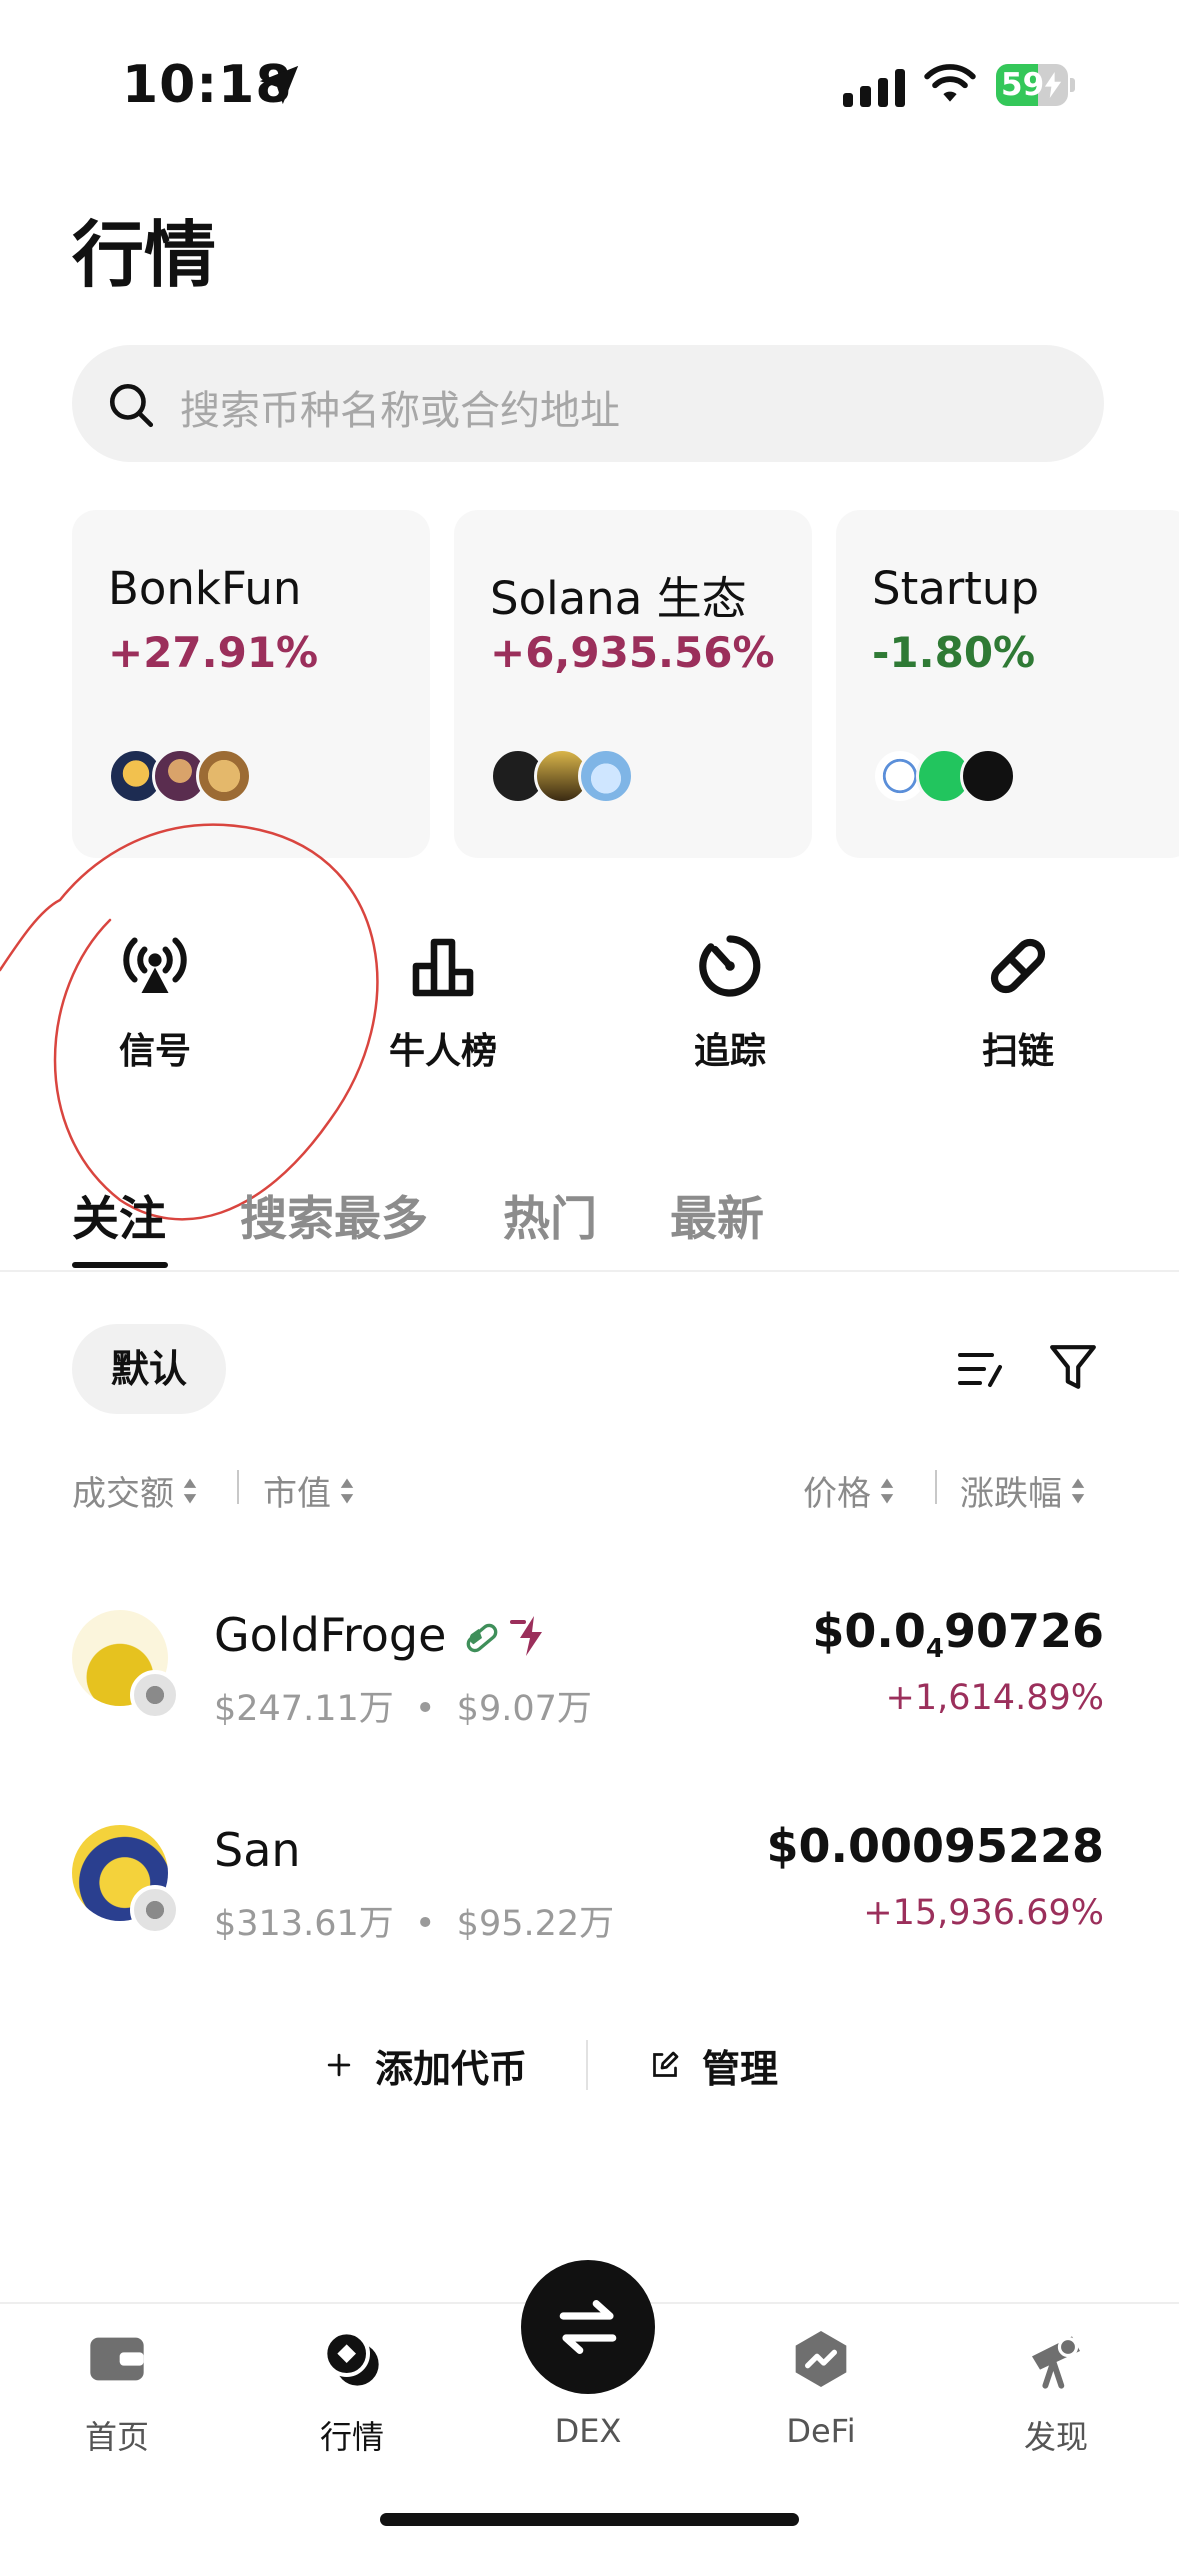 This screenshot has height=2556, width=1179. Describe the element at coordinates (524, 1709) in the screenshot. I see `token-market-cap: $9.07万` at that location.